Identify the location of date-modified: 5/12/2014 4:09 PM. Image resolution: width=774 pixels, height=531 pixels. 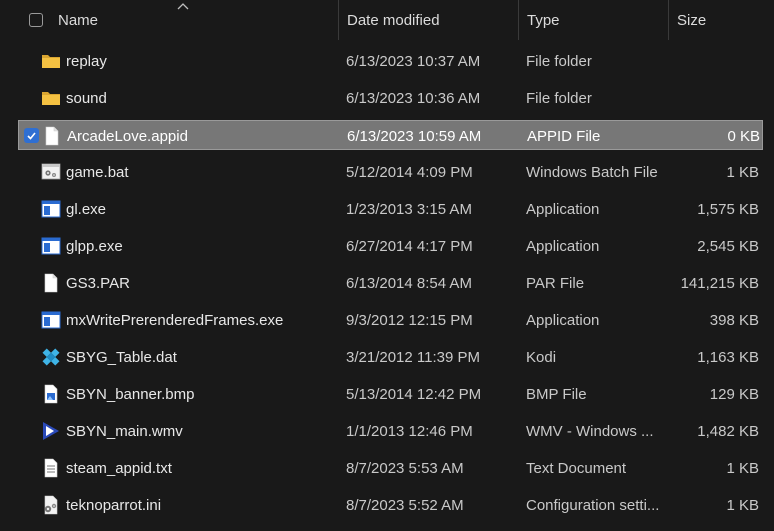
(409, 172).